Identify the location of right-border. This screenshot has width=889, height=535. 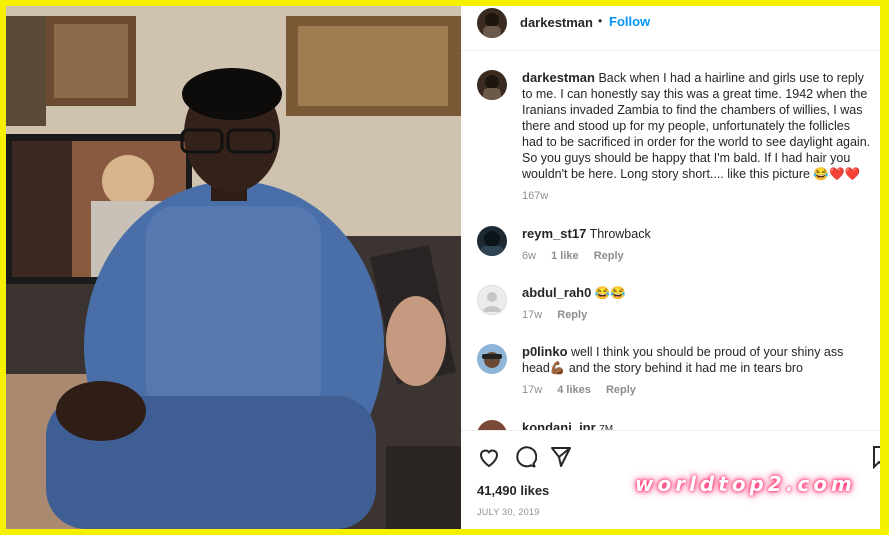
(882, 267).